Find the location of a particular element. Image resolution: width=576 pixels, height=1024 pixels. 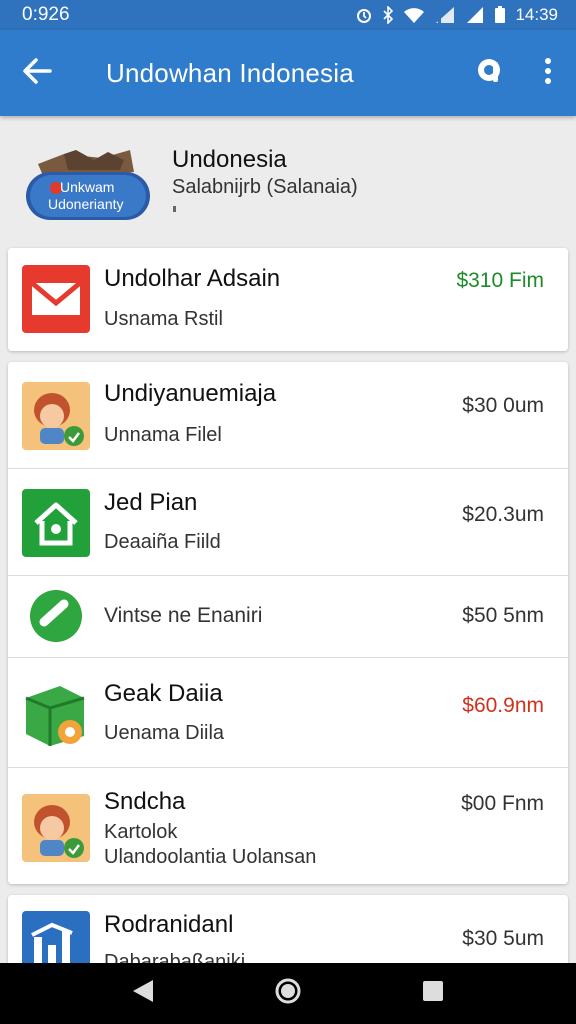

divider-mark is located at coordinates (174, 209).